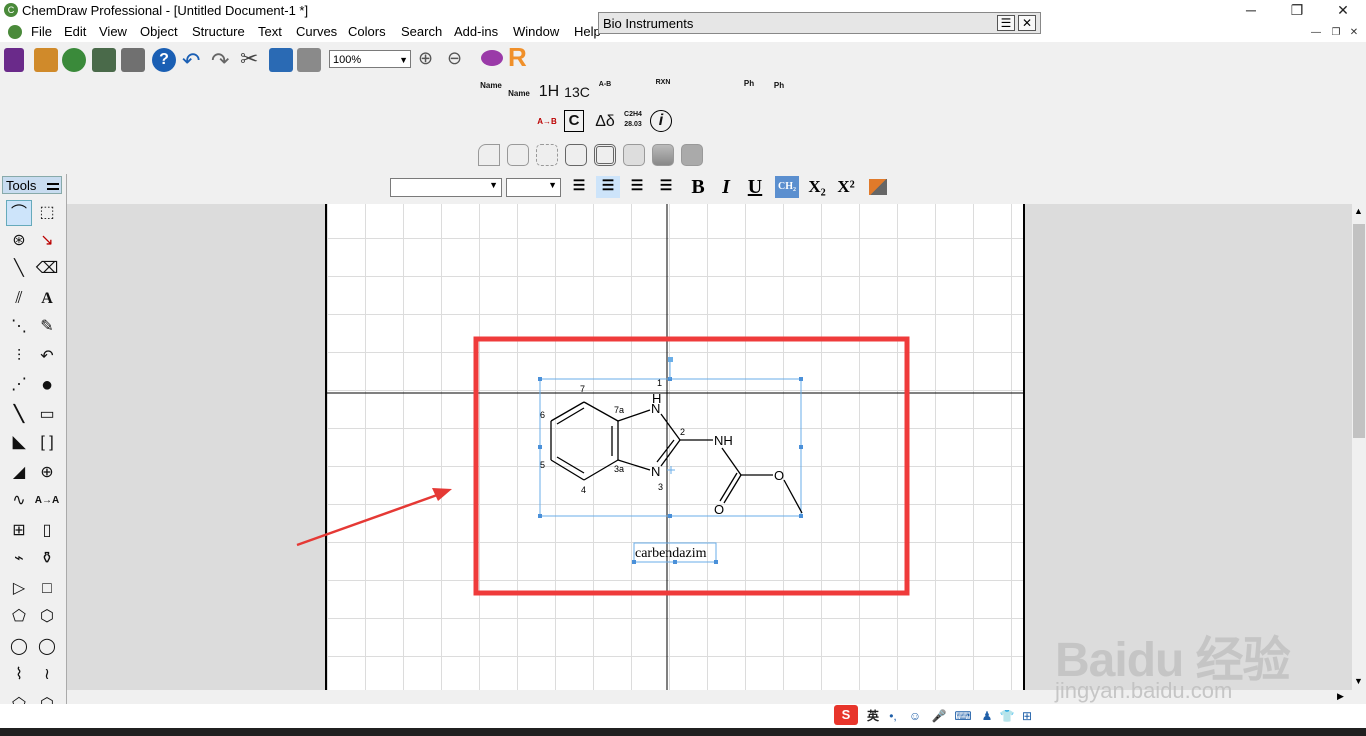  I want to click on sogou-ime-icon: S, so click(846, 715).